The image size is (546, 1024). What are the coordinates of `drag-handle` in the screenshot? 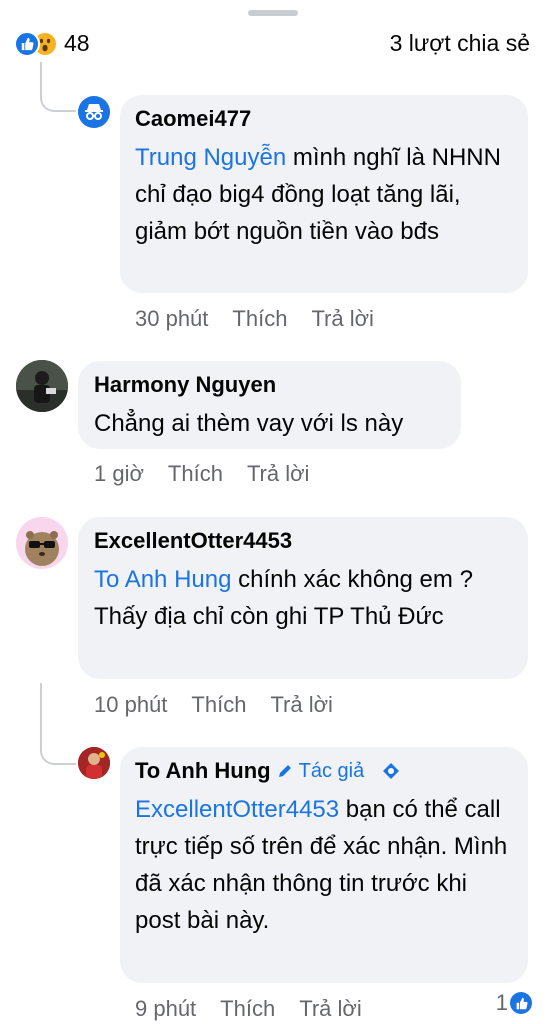 It's located at (273, 13).